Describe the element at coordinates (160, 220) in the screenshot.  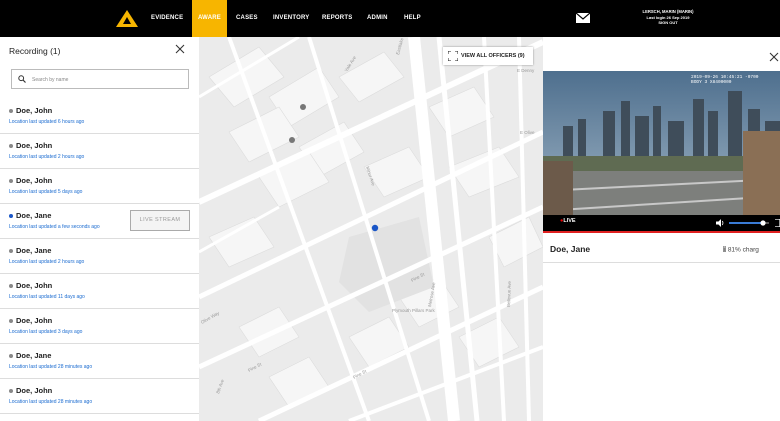
I see `live-stream-button: LIVE STREAM` at that location.